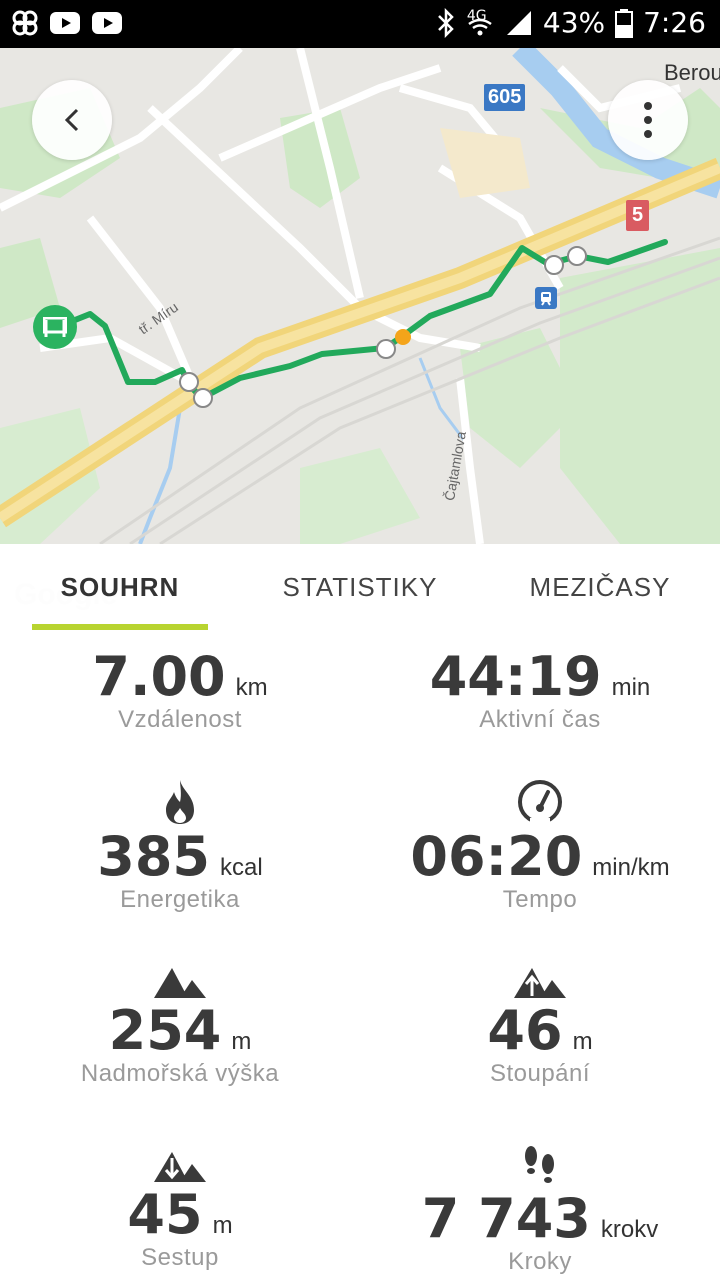  I want to click on distance-label: Vzdálenost, so click(180, 719).